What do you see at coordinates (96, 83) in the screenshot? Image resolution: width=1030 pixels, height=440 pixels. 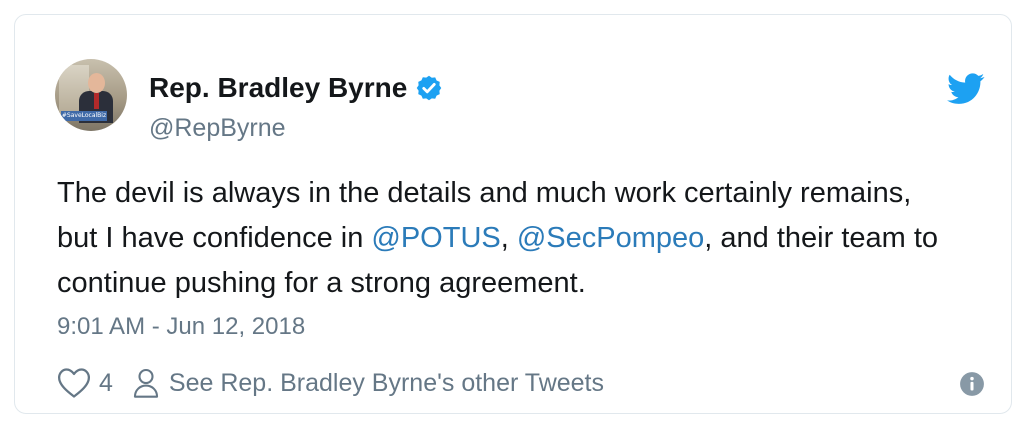 I see `avatar-person-head` at bounding box center [96, 83].